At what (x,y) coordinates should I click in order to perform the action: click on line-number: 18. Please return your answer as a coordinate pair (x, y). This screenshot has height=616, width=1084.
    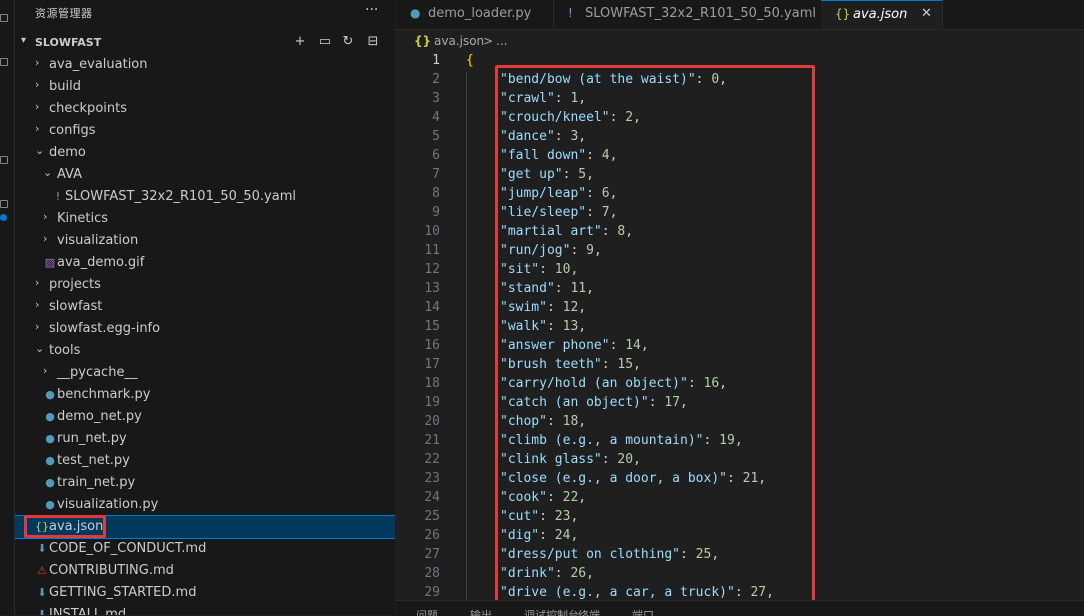
    Looking at the image, I should click on (432, 383).